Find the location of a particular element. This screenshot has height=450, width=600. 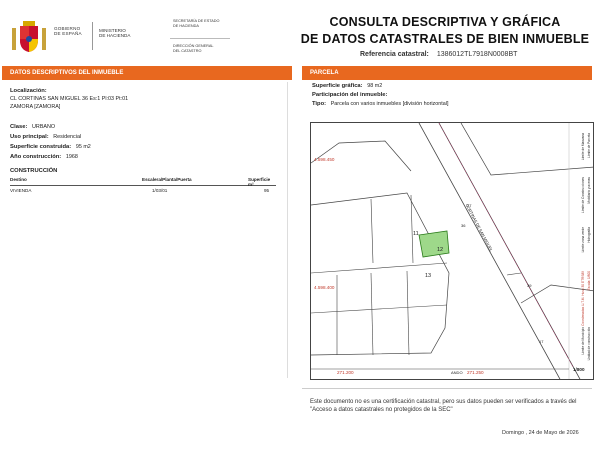

legend-item-2: Límite de Parcela is located at coordinates (589, 145).